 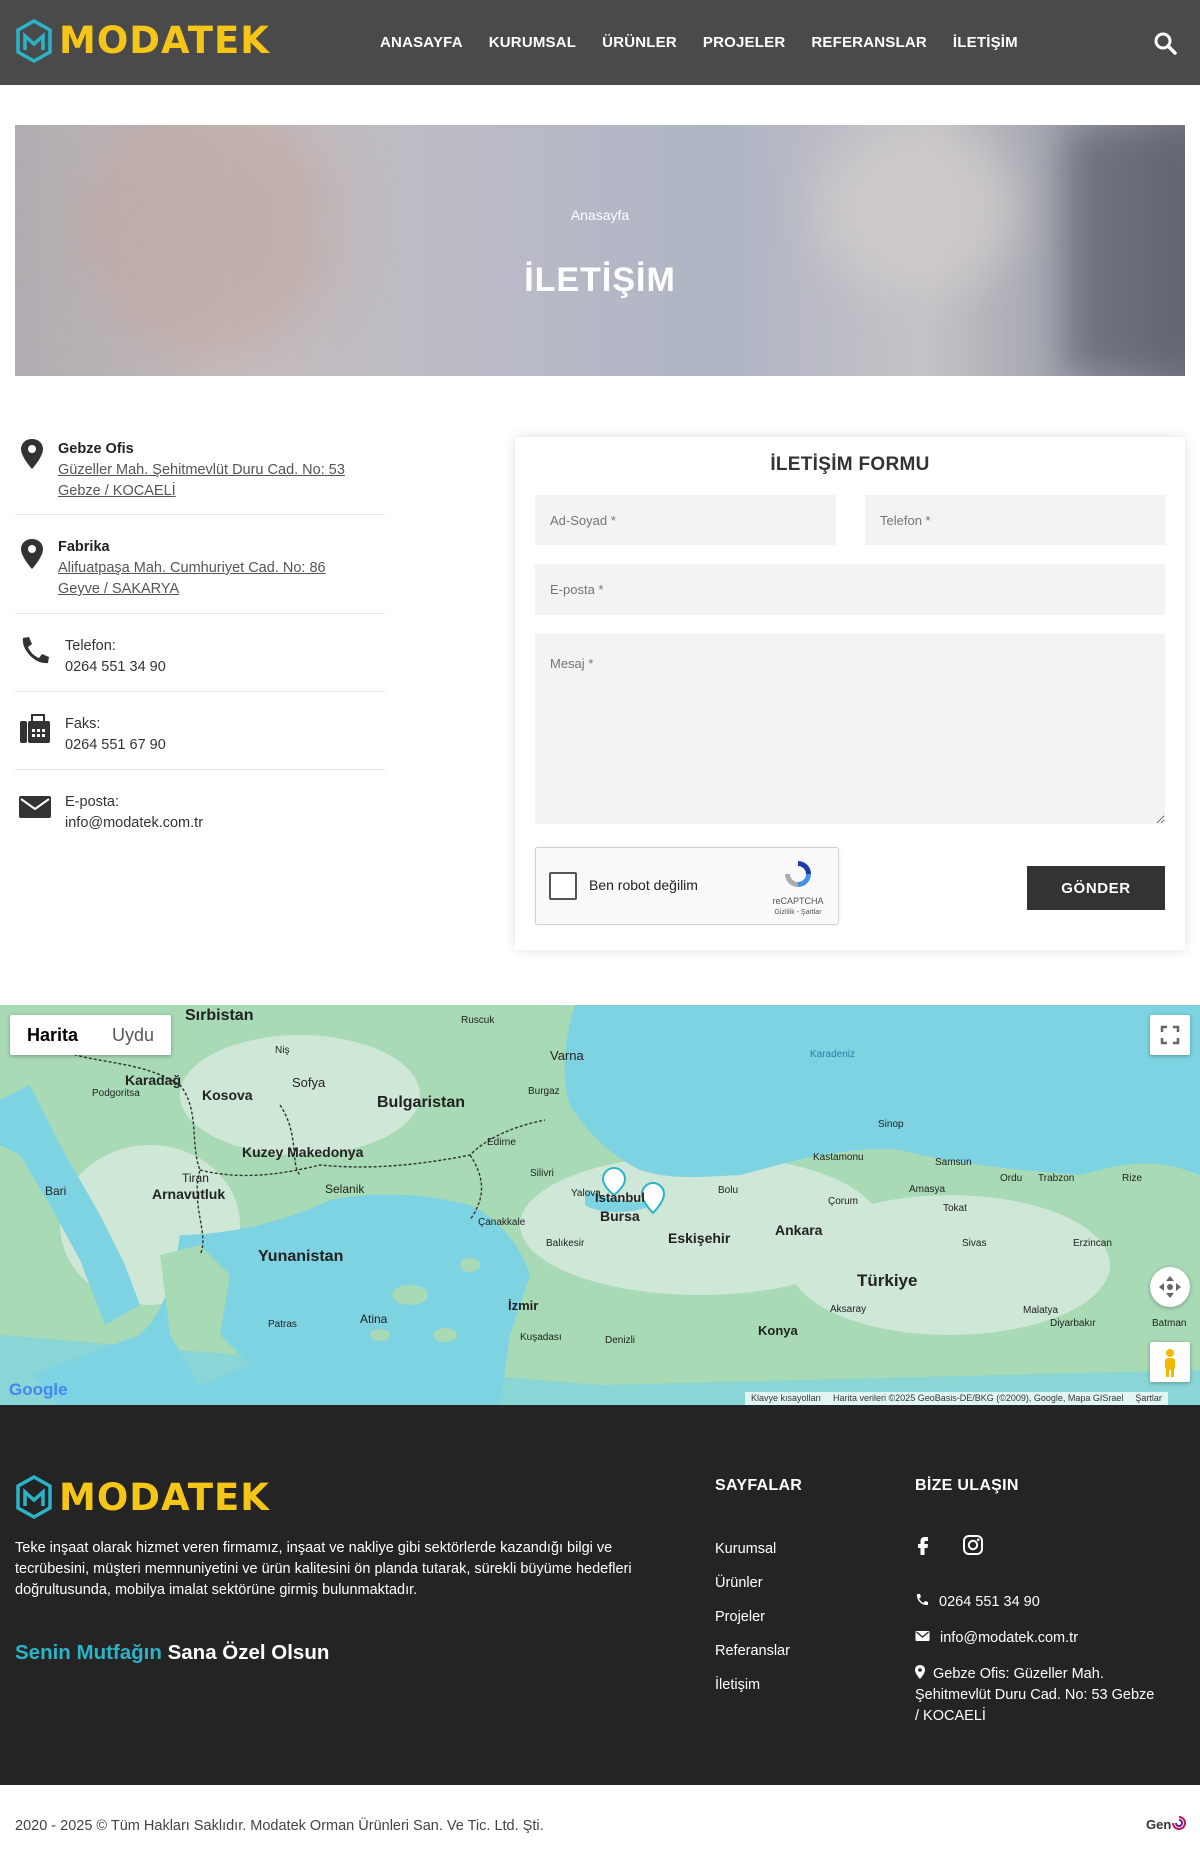 What do you see at coordinates (1179, 1823) in the screenshot?
I see `swirl-icon` at bounding box center [1179, 1823].